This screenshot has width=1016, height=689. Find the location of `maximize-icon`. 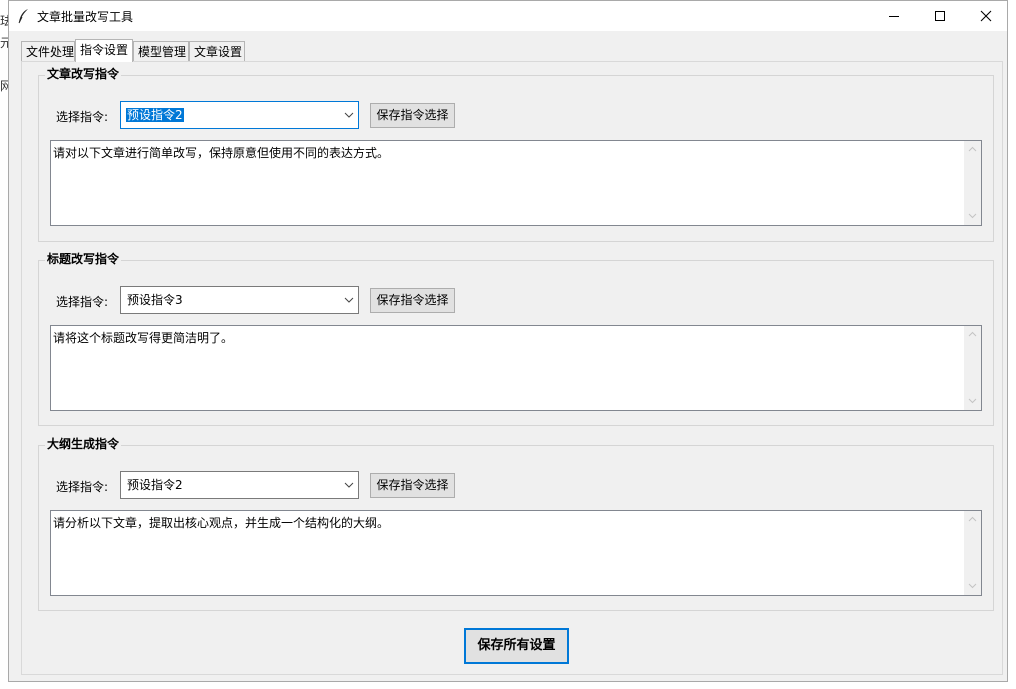

maximize-icon is located at coordinates (940, 16).